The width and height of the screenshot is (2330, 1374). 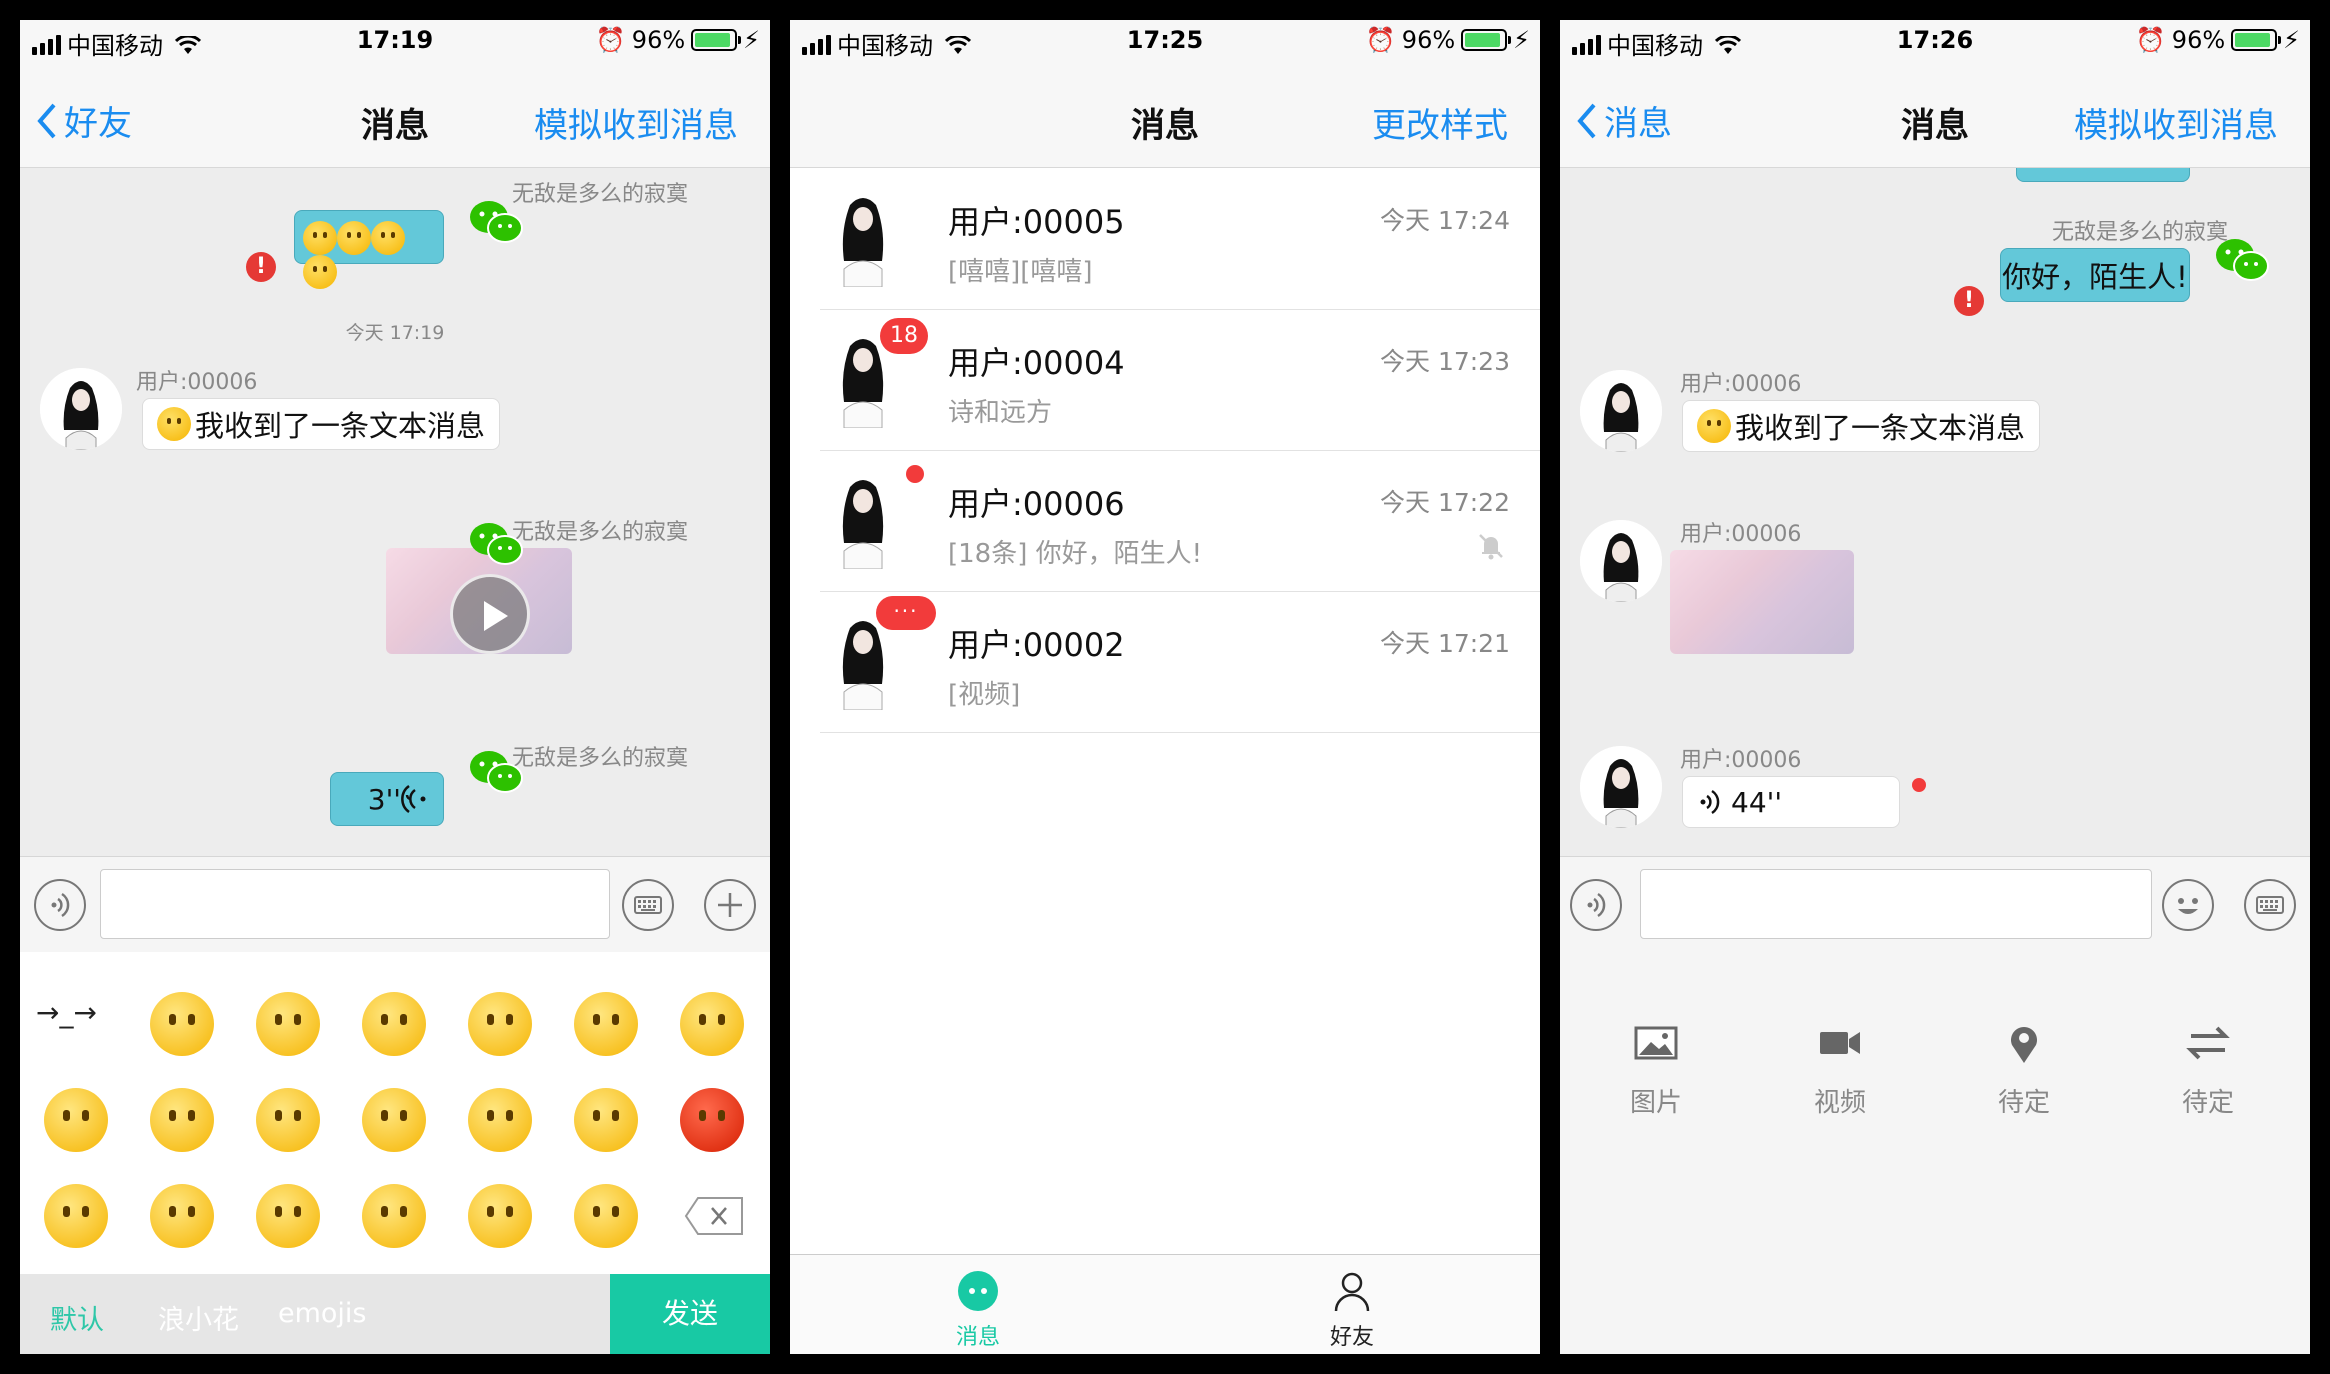 What do you see at coordinates (1440, 122) in the screenshot?
I see `change-style-button: 更改样式` at bounding box center [1440, 122].